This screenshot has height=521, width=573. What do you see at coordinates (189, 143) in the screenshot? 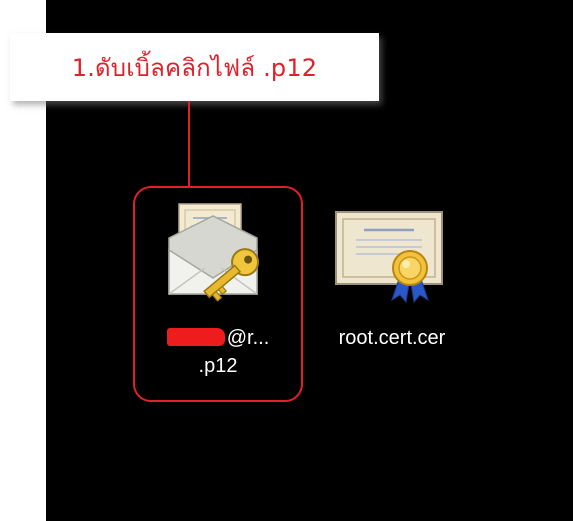
I see `callout-connector-line` at bounding box center [189, 143].